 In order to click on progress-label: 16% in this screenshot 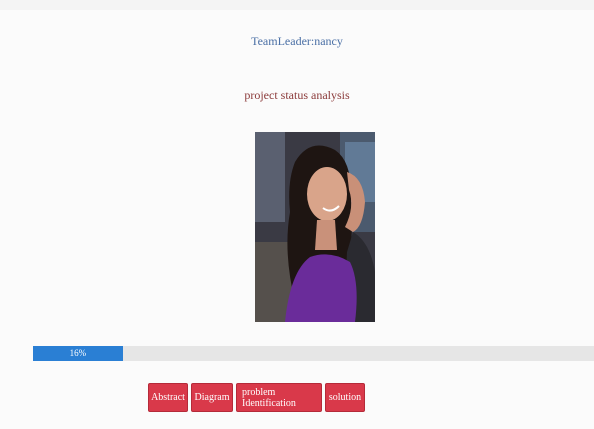, I will do `click(78, 353)`.